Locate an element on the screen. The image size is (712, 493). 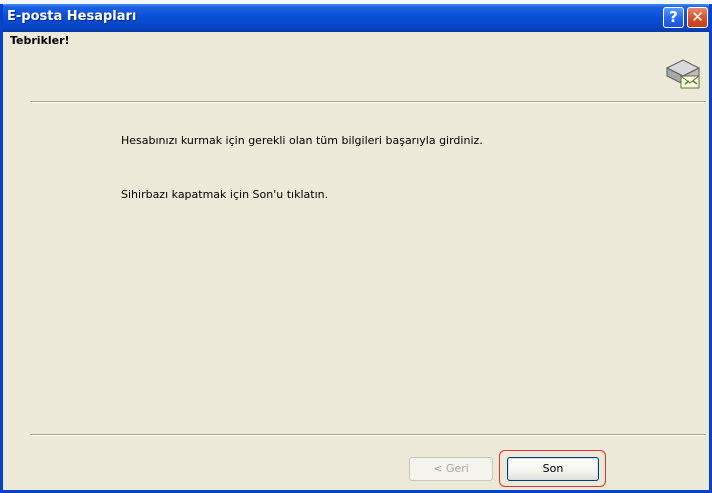
back-button: < Geri is located at coordinates (451, 469).